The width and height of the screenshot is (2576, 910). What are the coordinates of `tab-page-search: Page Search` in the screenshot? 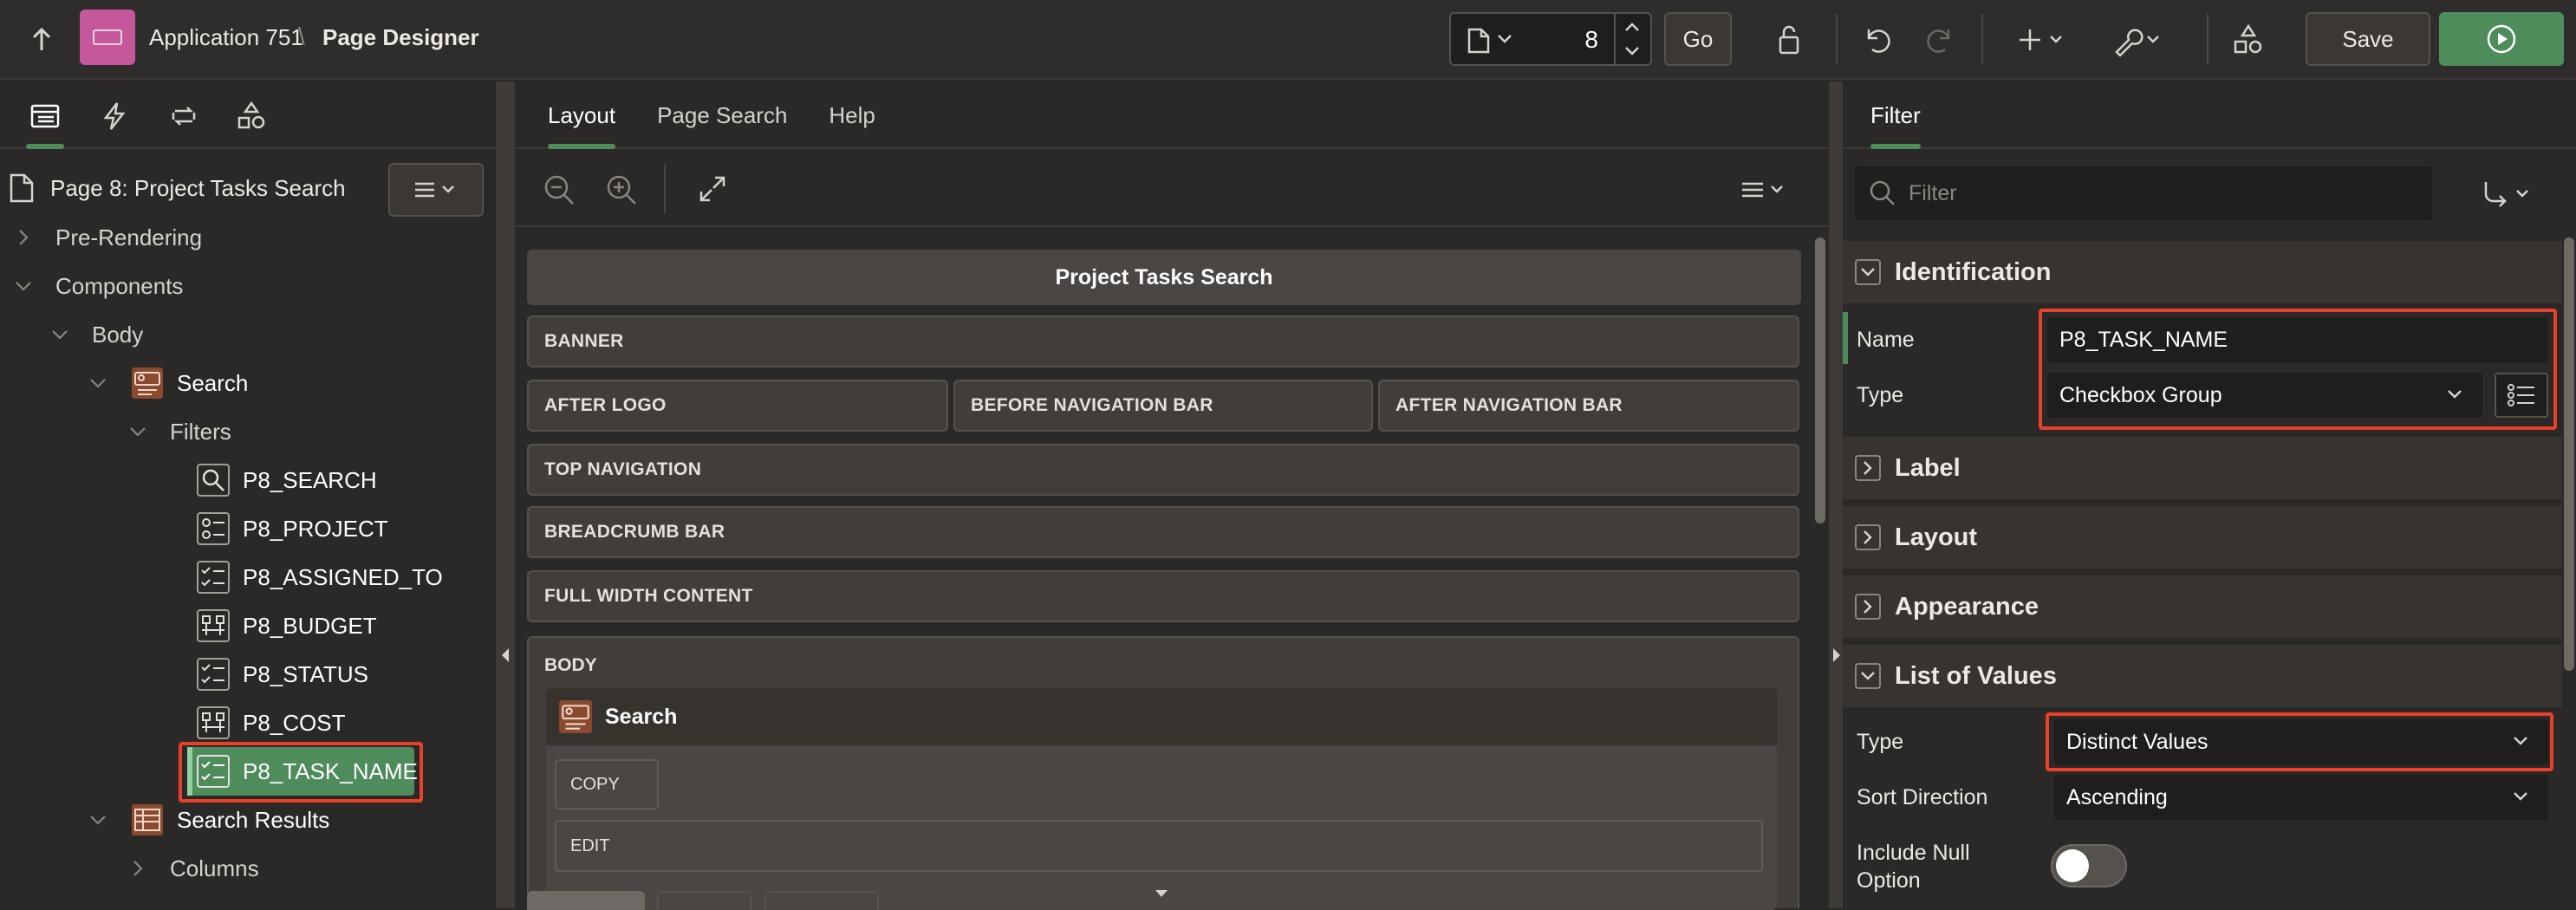 It's located at (722, 115).